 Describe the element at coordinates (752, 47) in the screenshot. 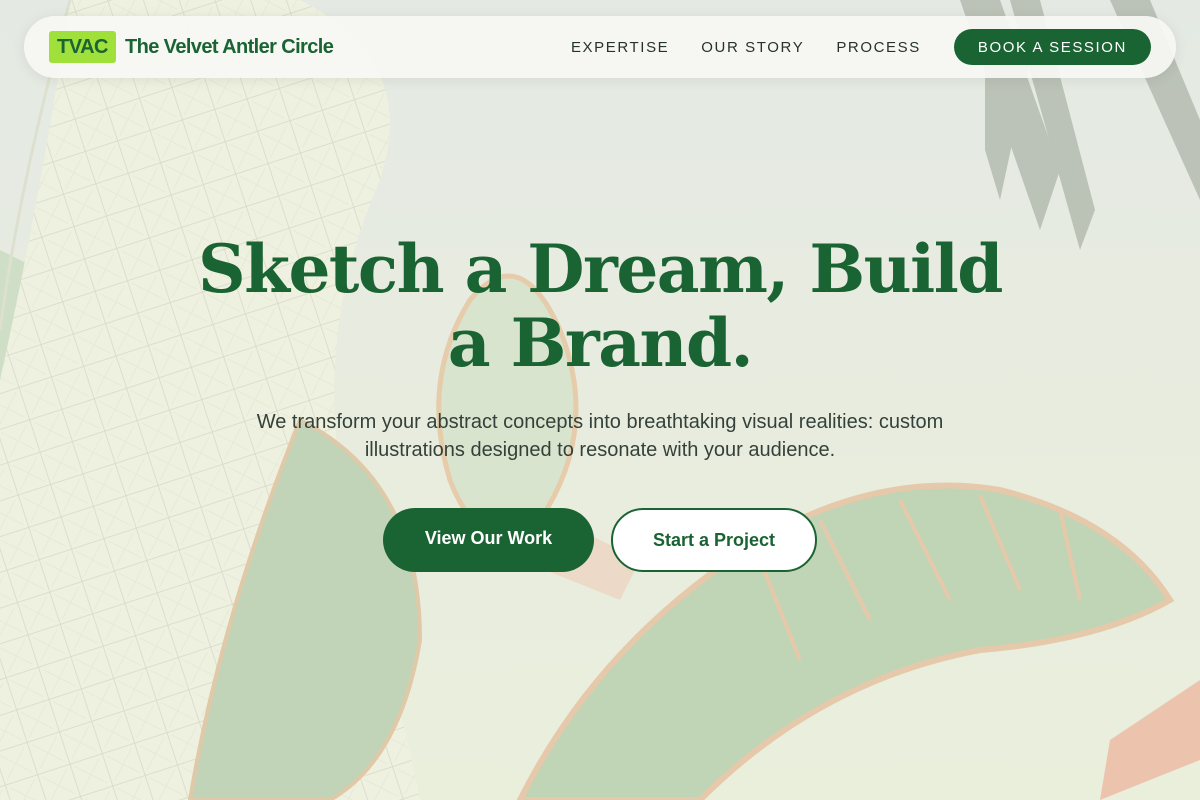

I see `nav-link-our-story: OUR STORY` at that location.